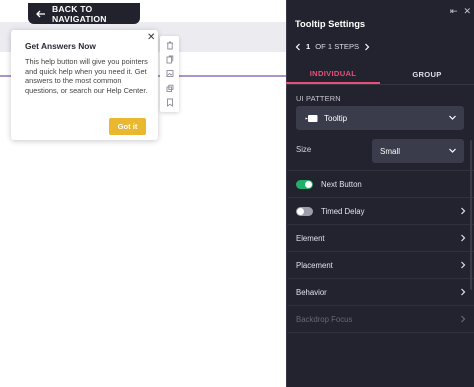  What do you see at coordinates (127, 126) in the screenshot?
I see `got-it-button: Got it` at bounding box center [127, 126].